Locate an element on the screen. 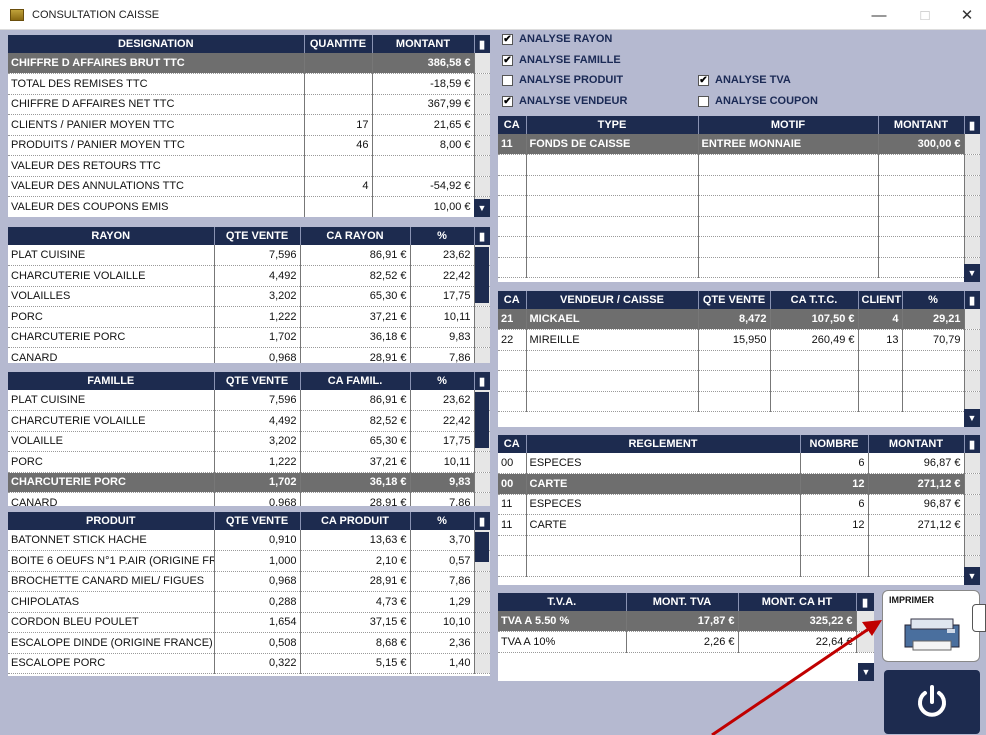 Image resolution: width=986 pixels, height=735 pixels. table-row: 00 ESPECES 6 96,87 € is located at coordinates (739, 463).